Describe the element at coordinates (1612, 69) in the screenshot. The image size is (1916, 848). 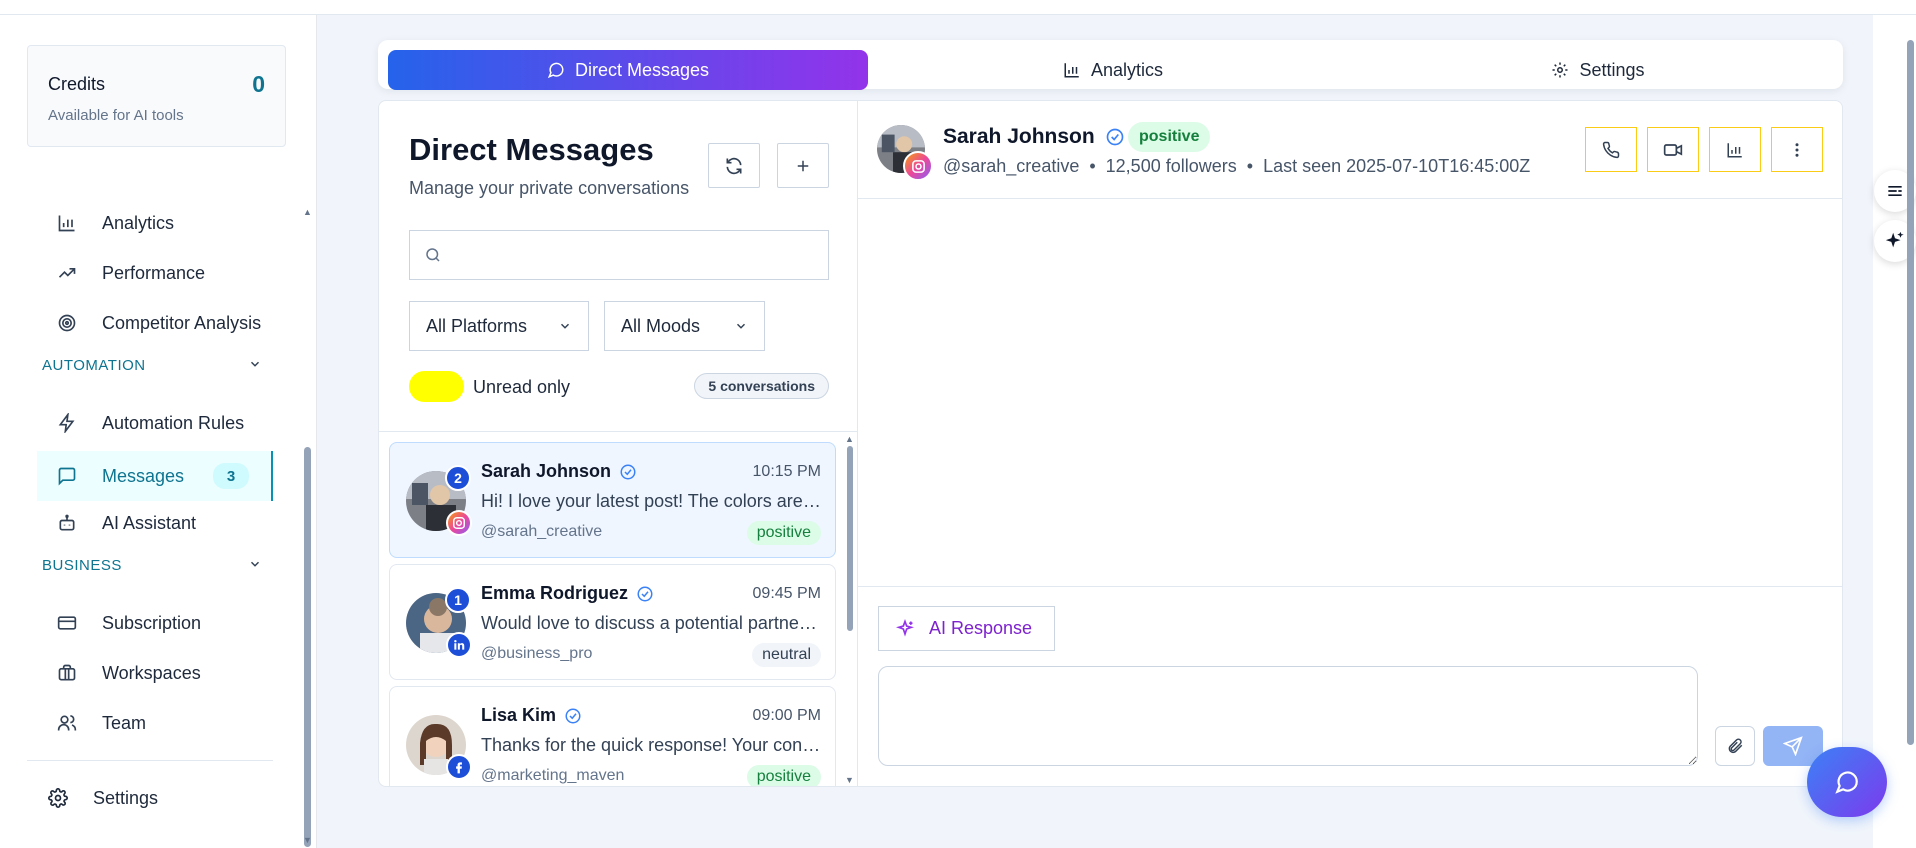
I see `tab-label: Settings` at that location.